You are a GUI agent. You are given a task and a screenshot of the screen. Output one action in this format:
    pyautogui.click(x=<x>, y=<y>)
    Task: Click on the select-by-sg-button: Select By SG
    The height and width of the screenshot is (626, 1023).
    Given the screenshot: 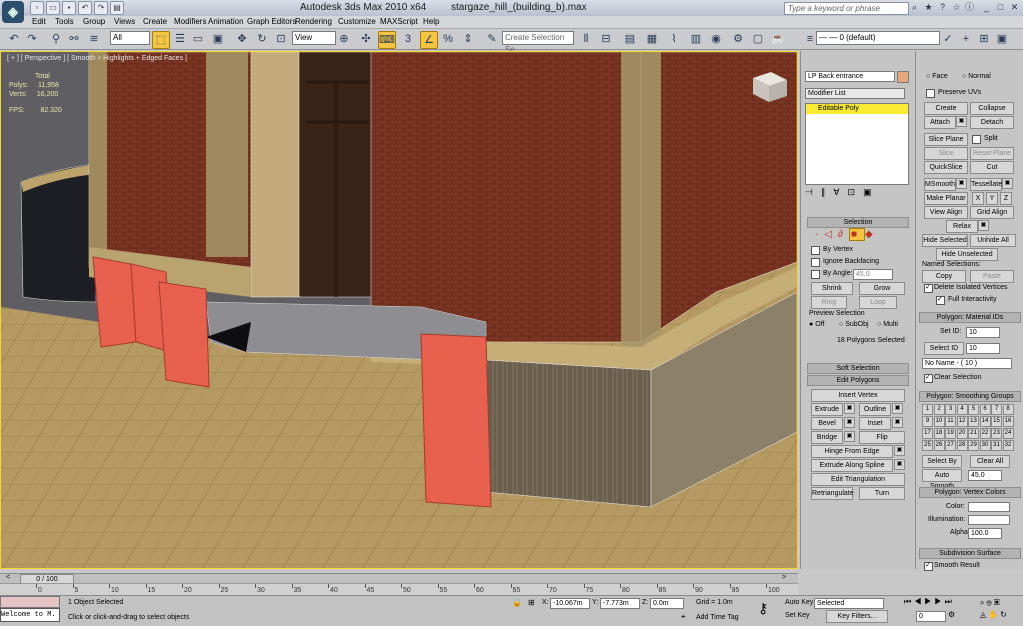 What is the action you would take?
    pyautogui.click(x=942, y=465)
    